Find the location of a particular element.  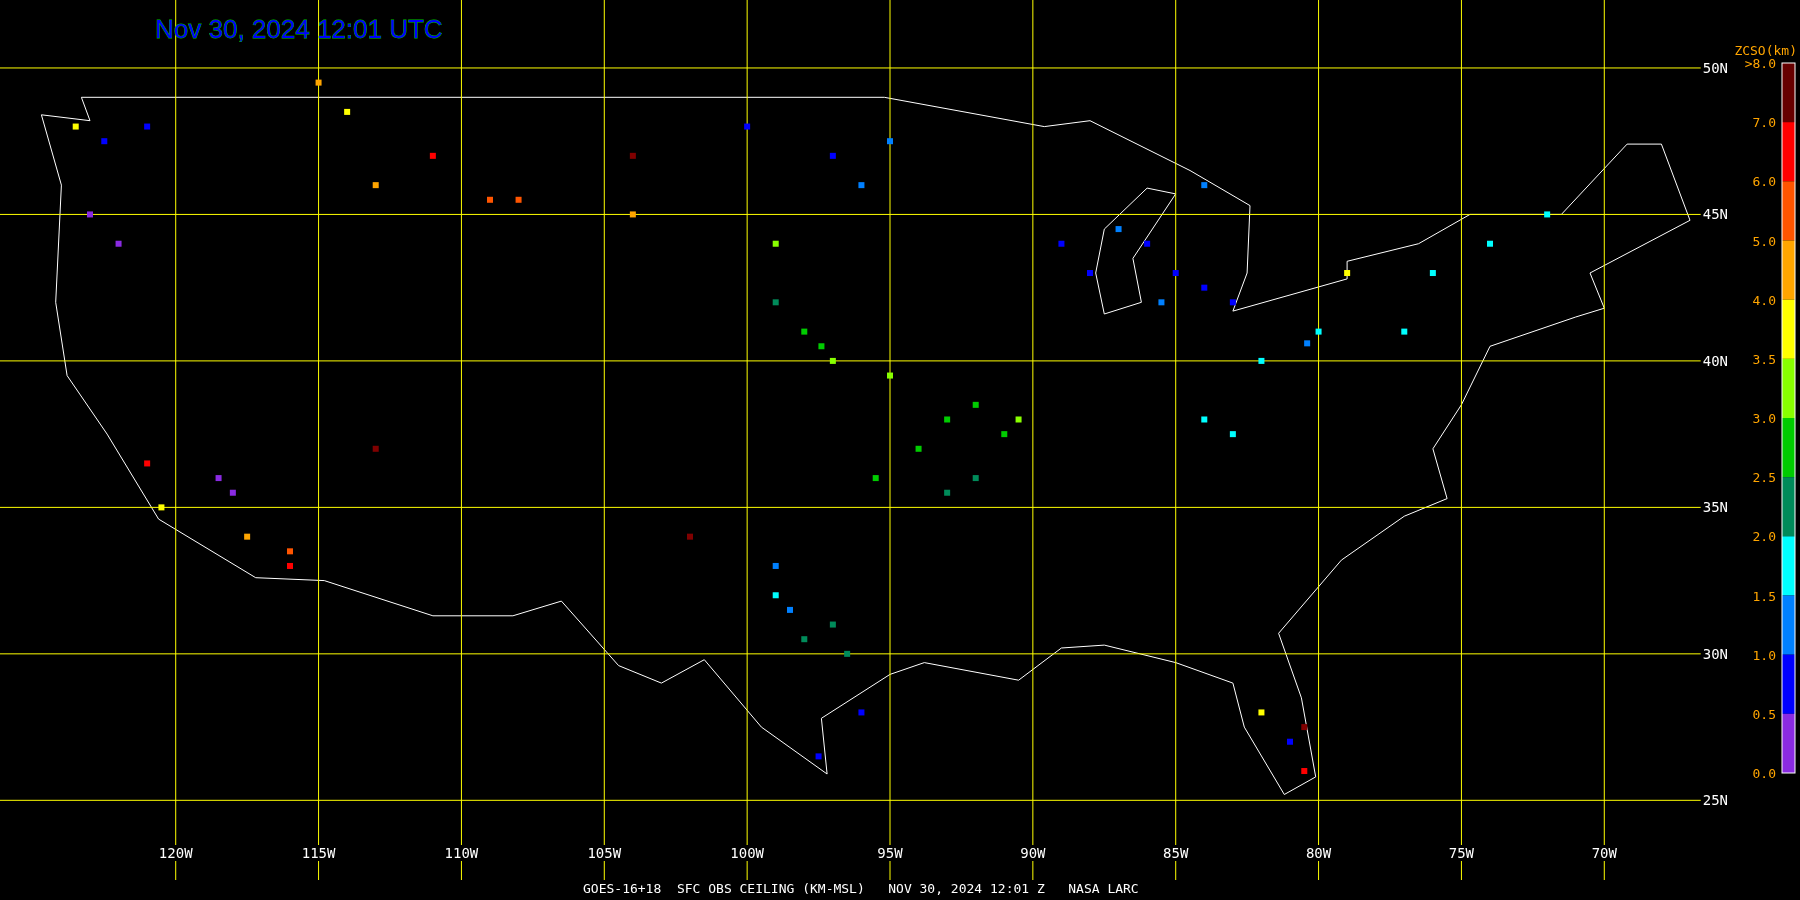

longitude-label: 80W is located at coordinates (1318, 853).